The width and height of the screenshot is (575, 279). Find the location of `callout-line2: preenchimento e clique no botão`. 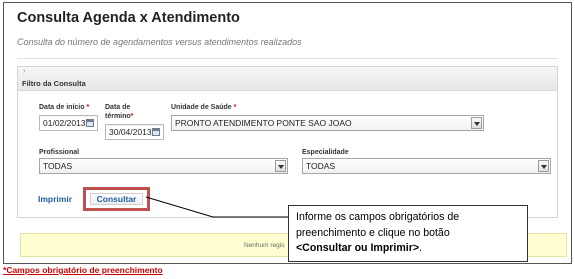

callout-line2: preenchimento e clique no botão is located at coordinates (373, 232).